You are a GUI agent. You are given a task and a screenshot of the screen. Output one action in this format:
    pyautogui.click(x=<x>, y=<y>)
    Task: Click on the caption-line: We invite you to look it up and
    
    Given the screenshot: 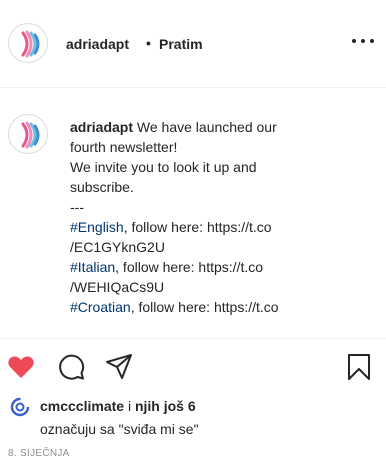 What is the action you would take?
    pyautogui.click(x=163, y=167)
    